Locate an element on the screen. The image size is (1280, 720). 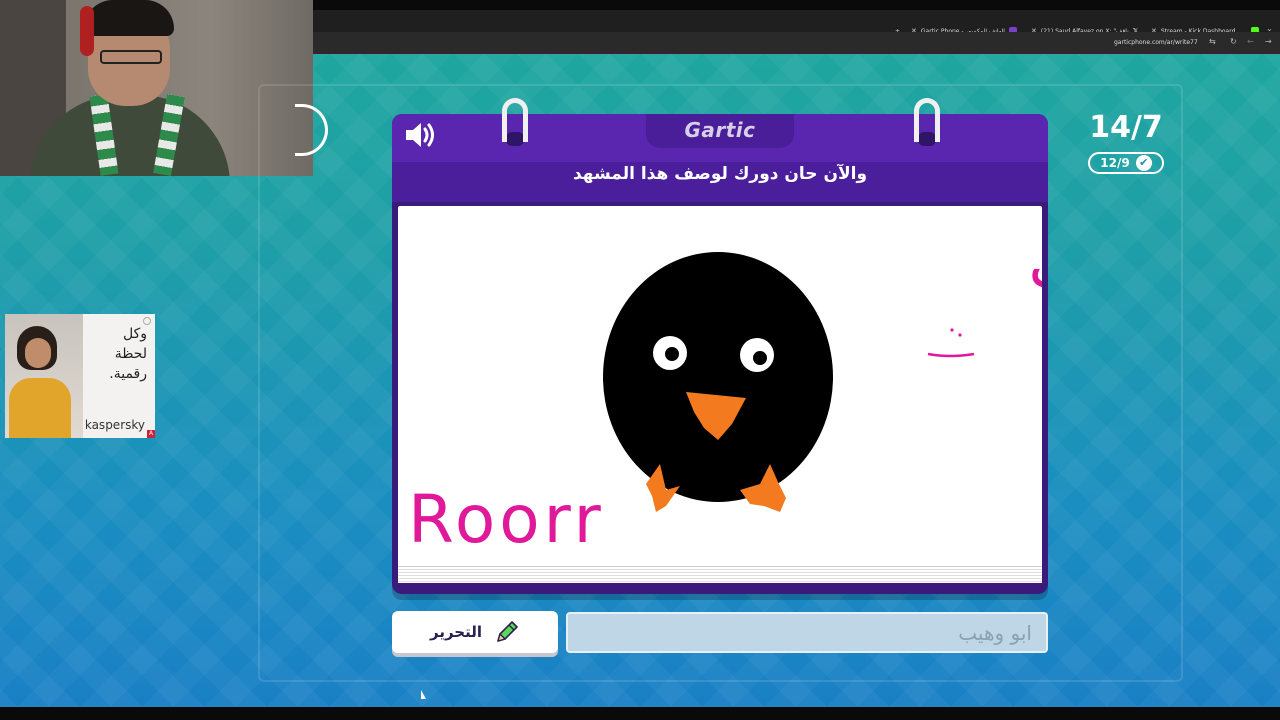
drawing-text-arabic: حول is located at coordinates (1035, 256).